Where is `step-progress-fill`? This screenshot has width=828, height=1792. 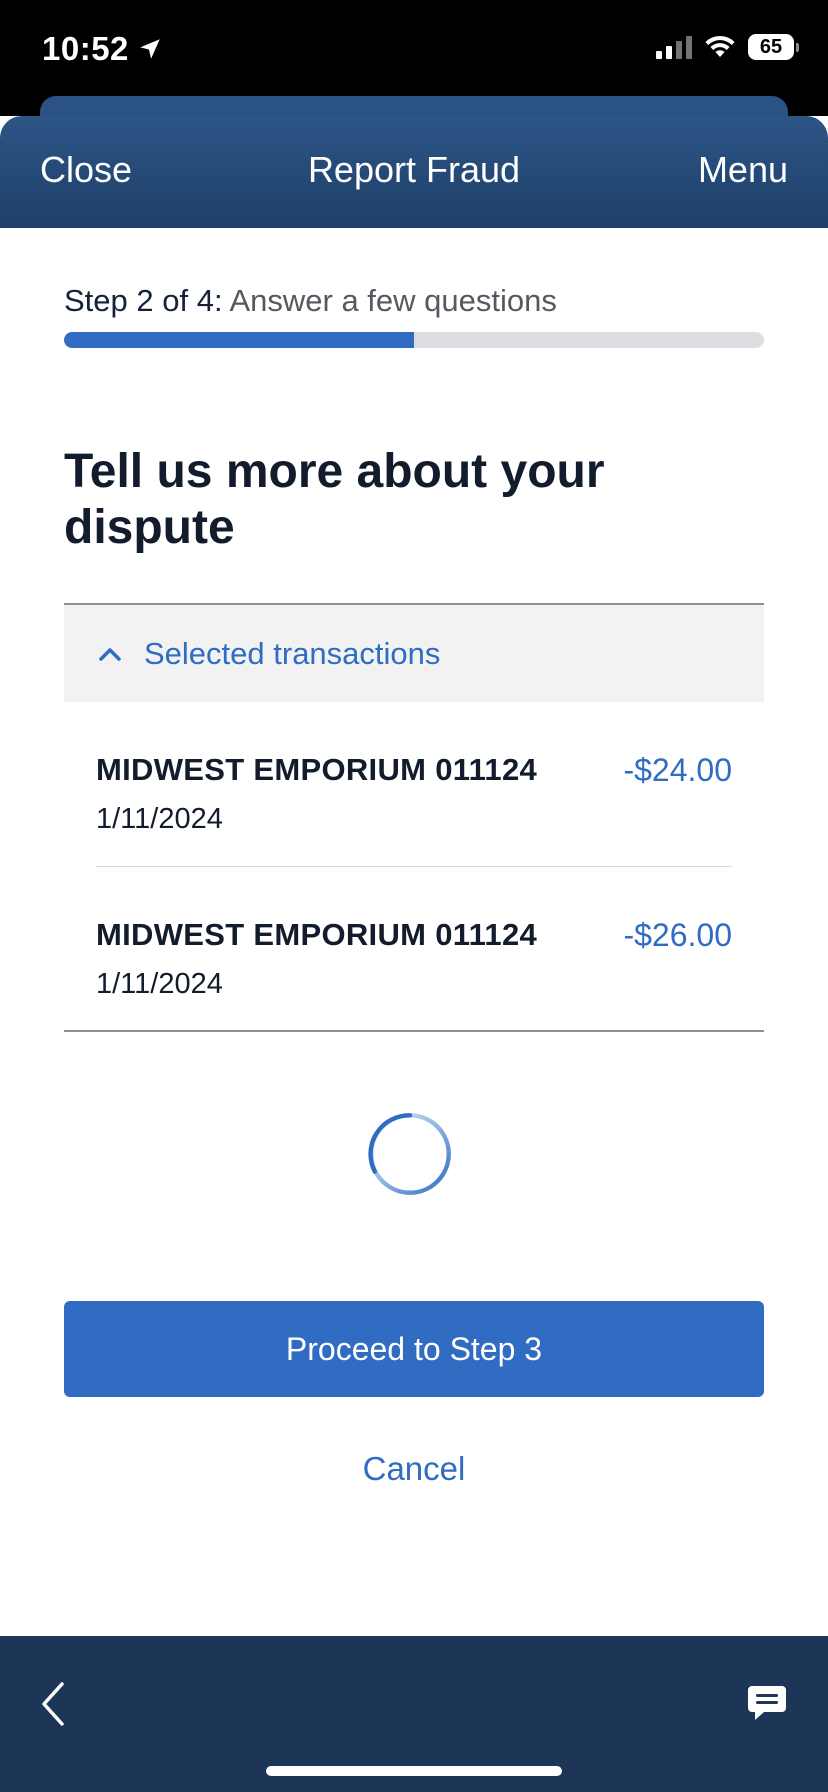
step-progress-fill is located at coordinates (239, 340).